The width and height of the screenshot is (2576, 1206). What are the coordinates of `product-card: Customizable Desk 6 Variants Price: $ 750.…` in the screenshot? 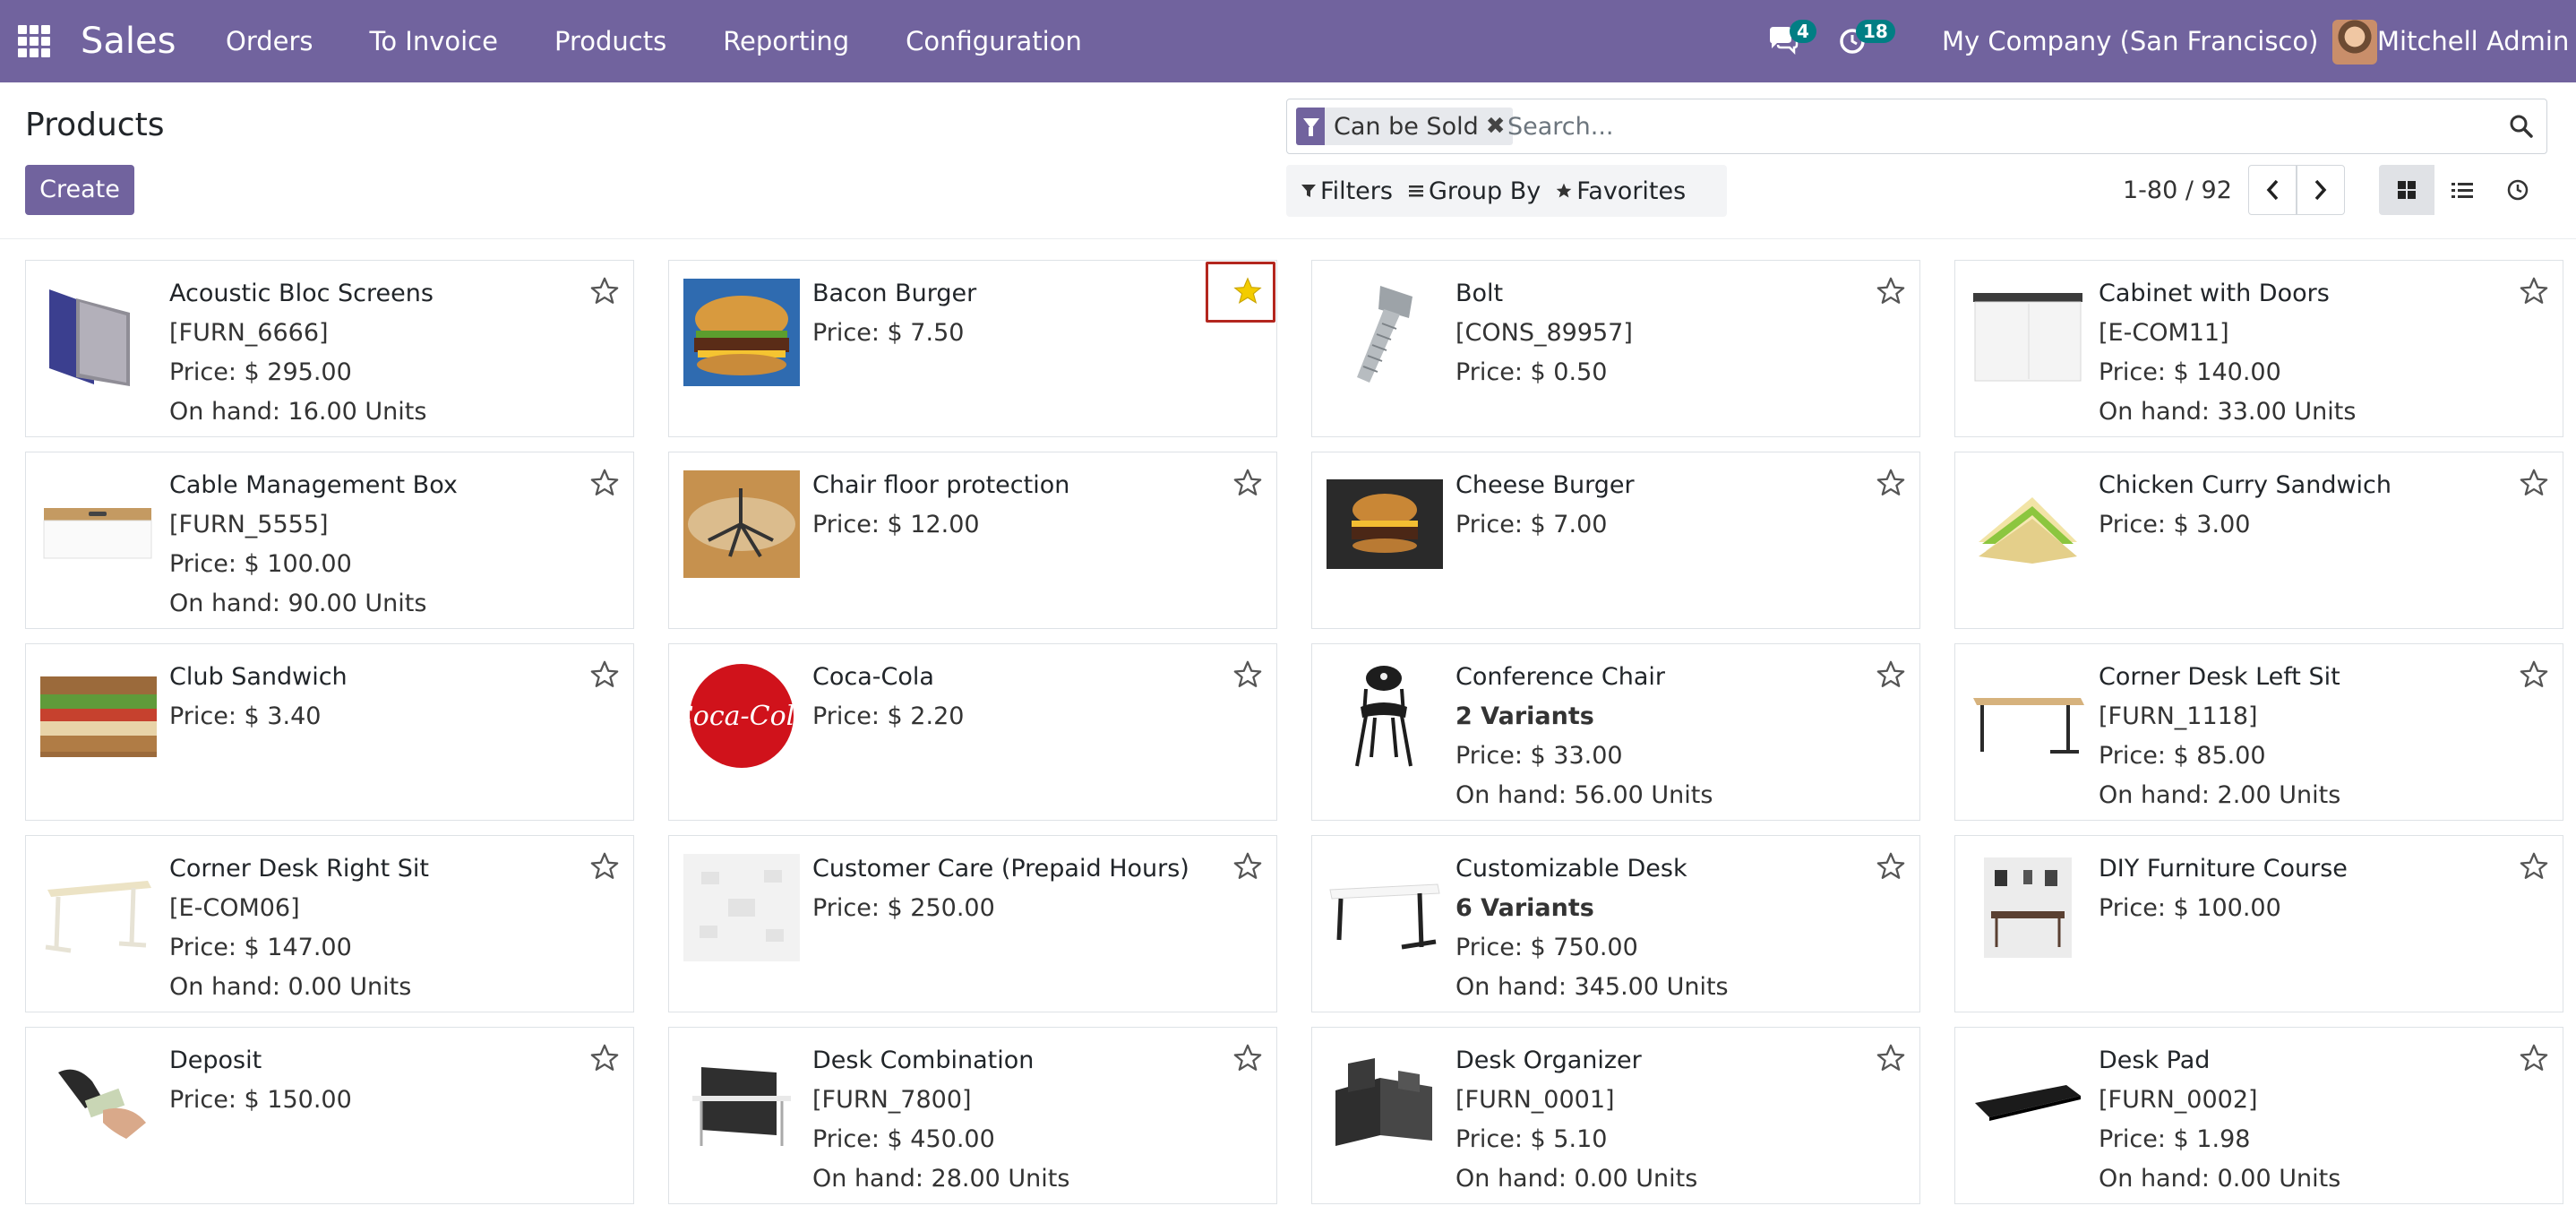 It's located at (1615, 923).